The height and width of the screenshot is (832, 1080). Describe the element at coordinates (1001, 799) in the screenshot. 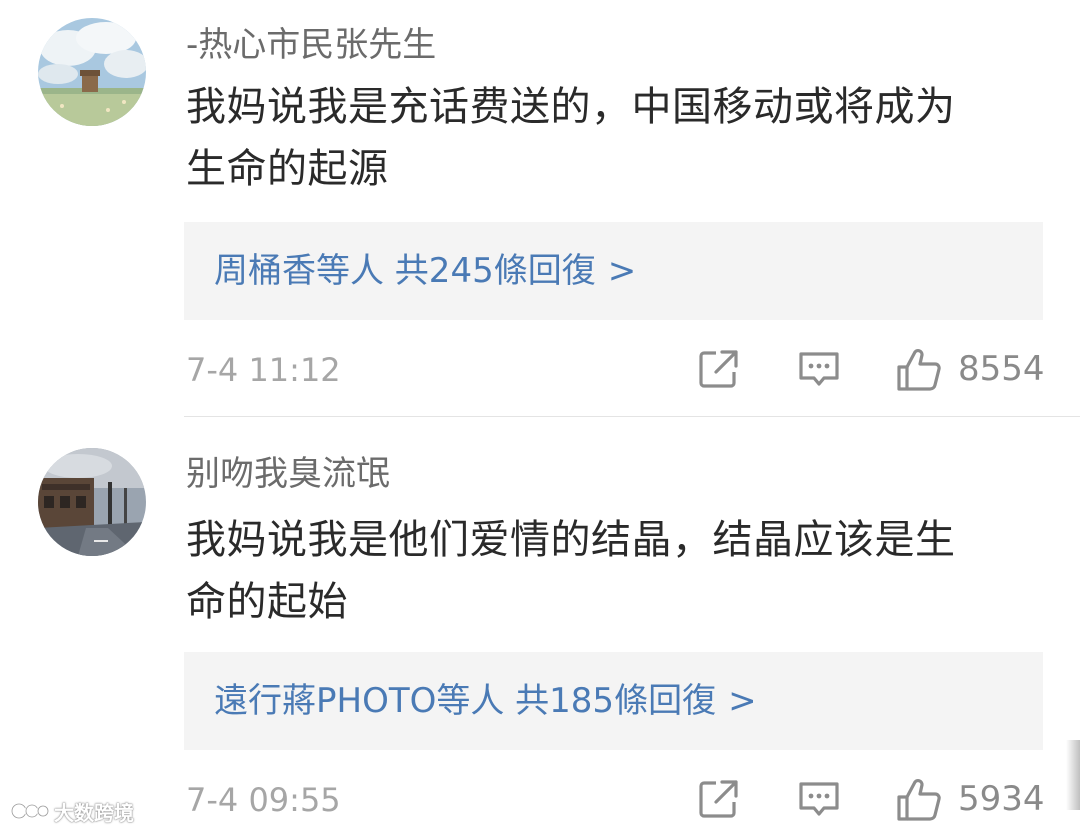

I see `like-count: 5934` at that location.